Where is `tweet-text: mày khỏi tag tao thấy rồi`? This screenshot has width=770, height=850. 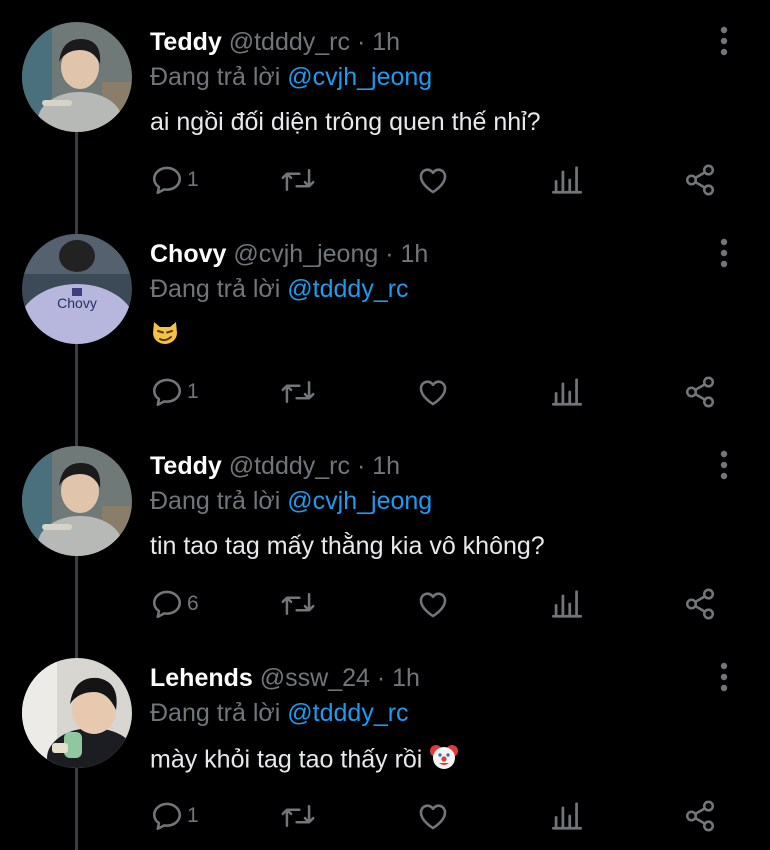 tweet-text: mày khỏi tag tao thấy rồi is located at coordinates (304, 761).